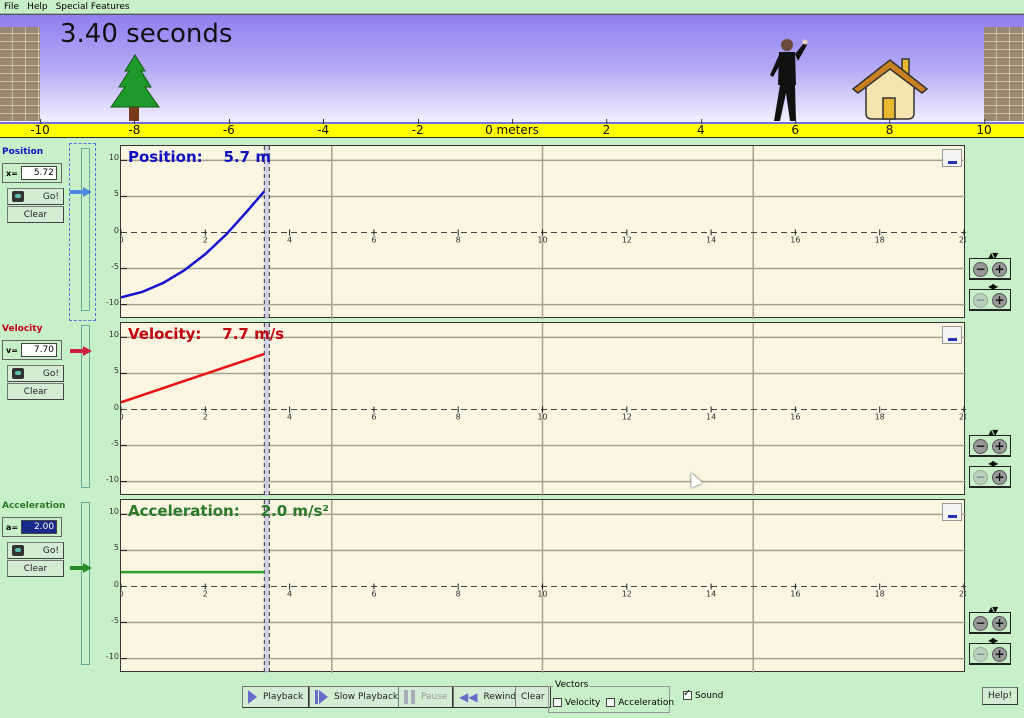 The width and height of the screenshot is (1024, 718). What do you see at coordinates (426, 697) in the screenshot?
I see `pause-button: Pause` at bounding box center [426, 697].